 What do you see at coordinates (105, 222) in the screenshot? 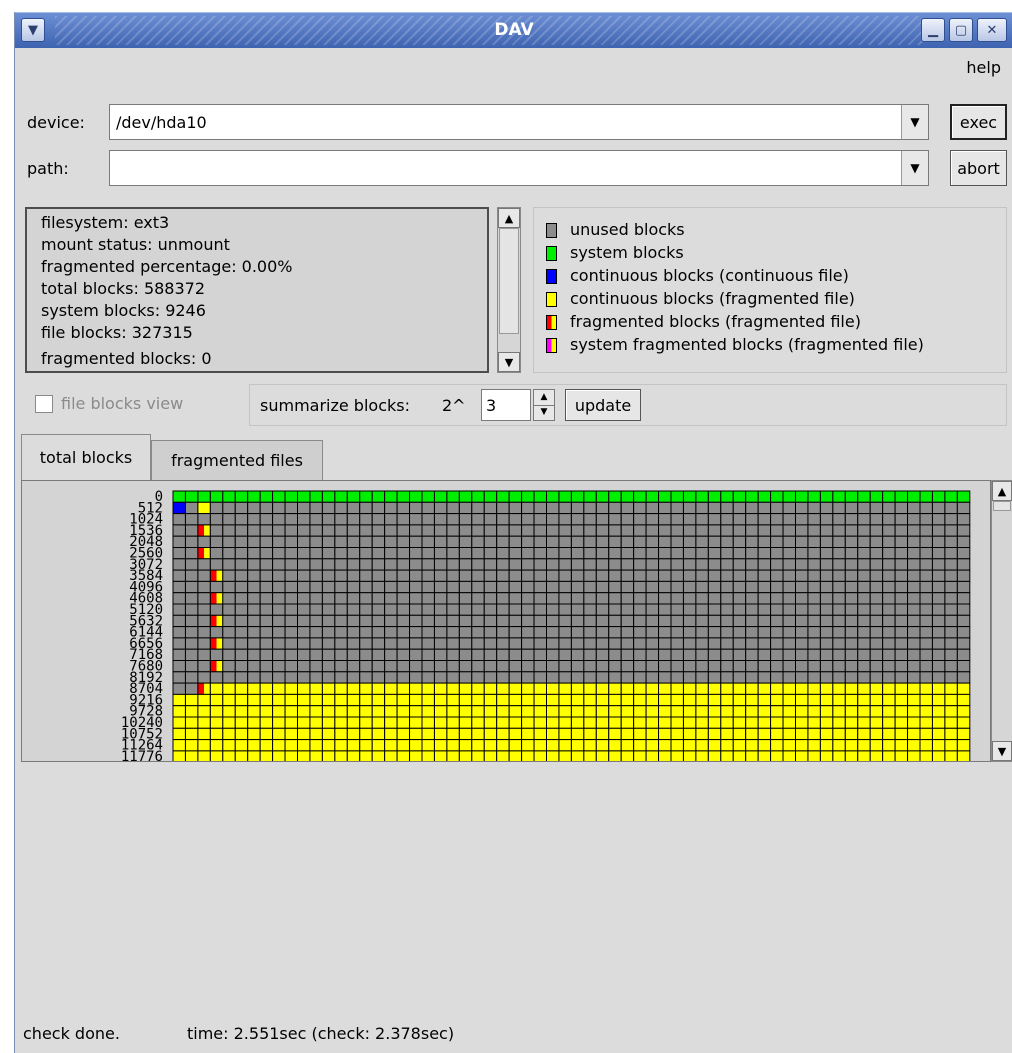
I see `info-line: filesystem: ext3` at bounding box center [105, 222].